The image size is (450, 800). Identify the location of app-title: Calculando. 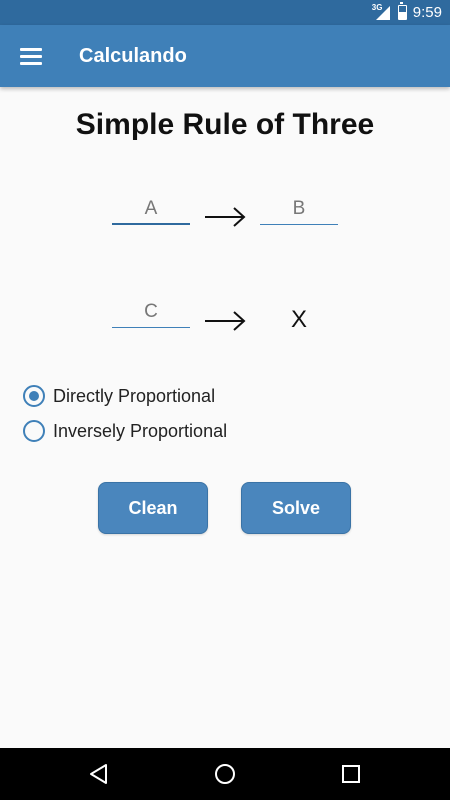
(133, 55).